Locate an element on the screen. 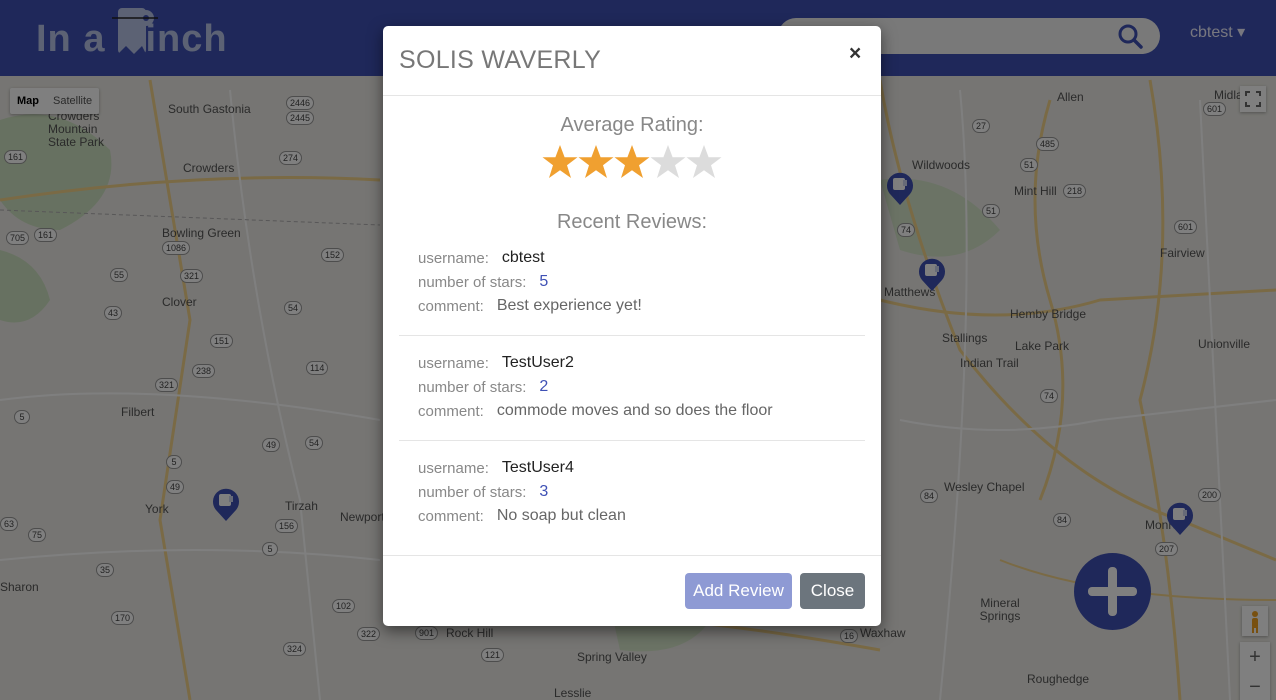  add-review-button: Add Review is located at coordinates (738, 591).